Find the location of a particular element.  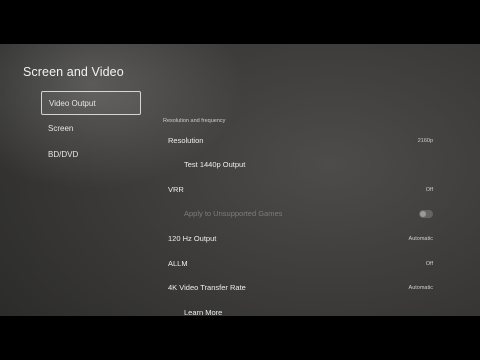

120hz-output-row: 120 Hz Output Automatic is located at coordinates (299, 239).